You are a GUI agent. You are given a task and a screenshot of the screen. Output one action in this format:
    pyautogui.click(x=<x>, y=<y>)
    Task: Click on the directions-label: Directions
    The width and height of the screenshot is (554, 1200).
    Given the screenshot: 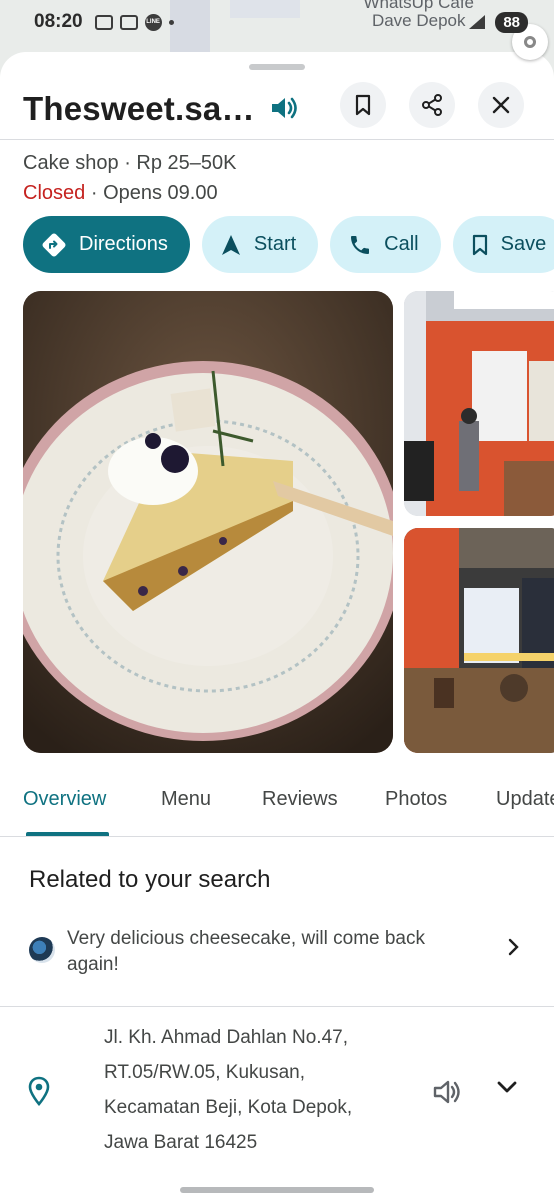 What is the action you would take?
    pyautogui.click(x=123, y=244)
    